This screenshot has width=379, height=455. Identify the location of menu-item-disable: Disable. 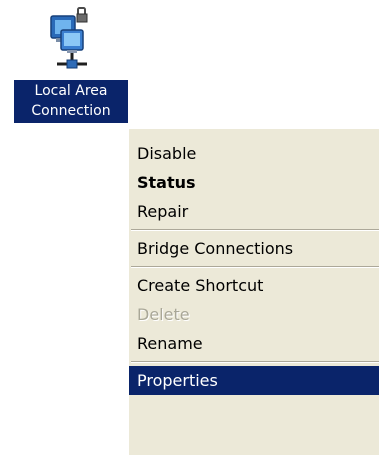
(254, 153).